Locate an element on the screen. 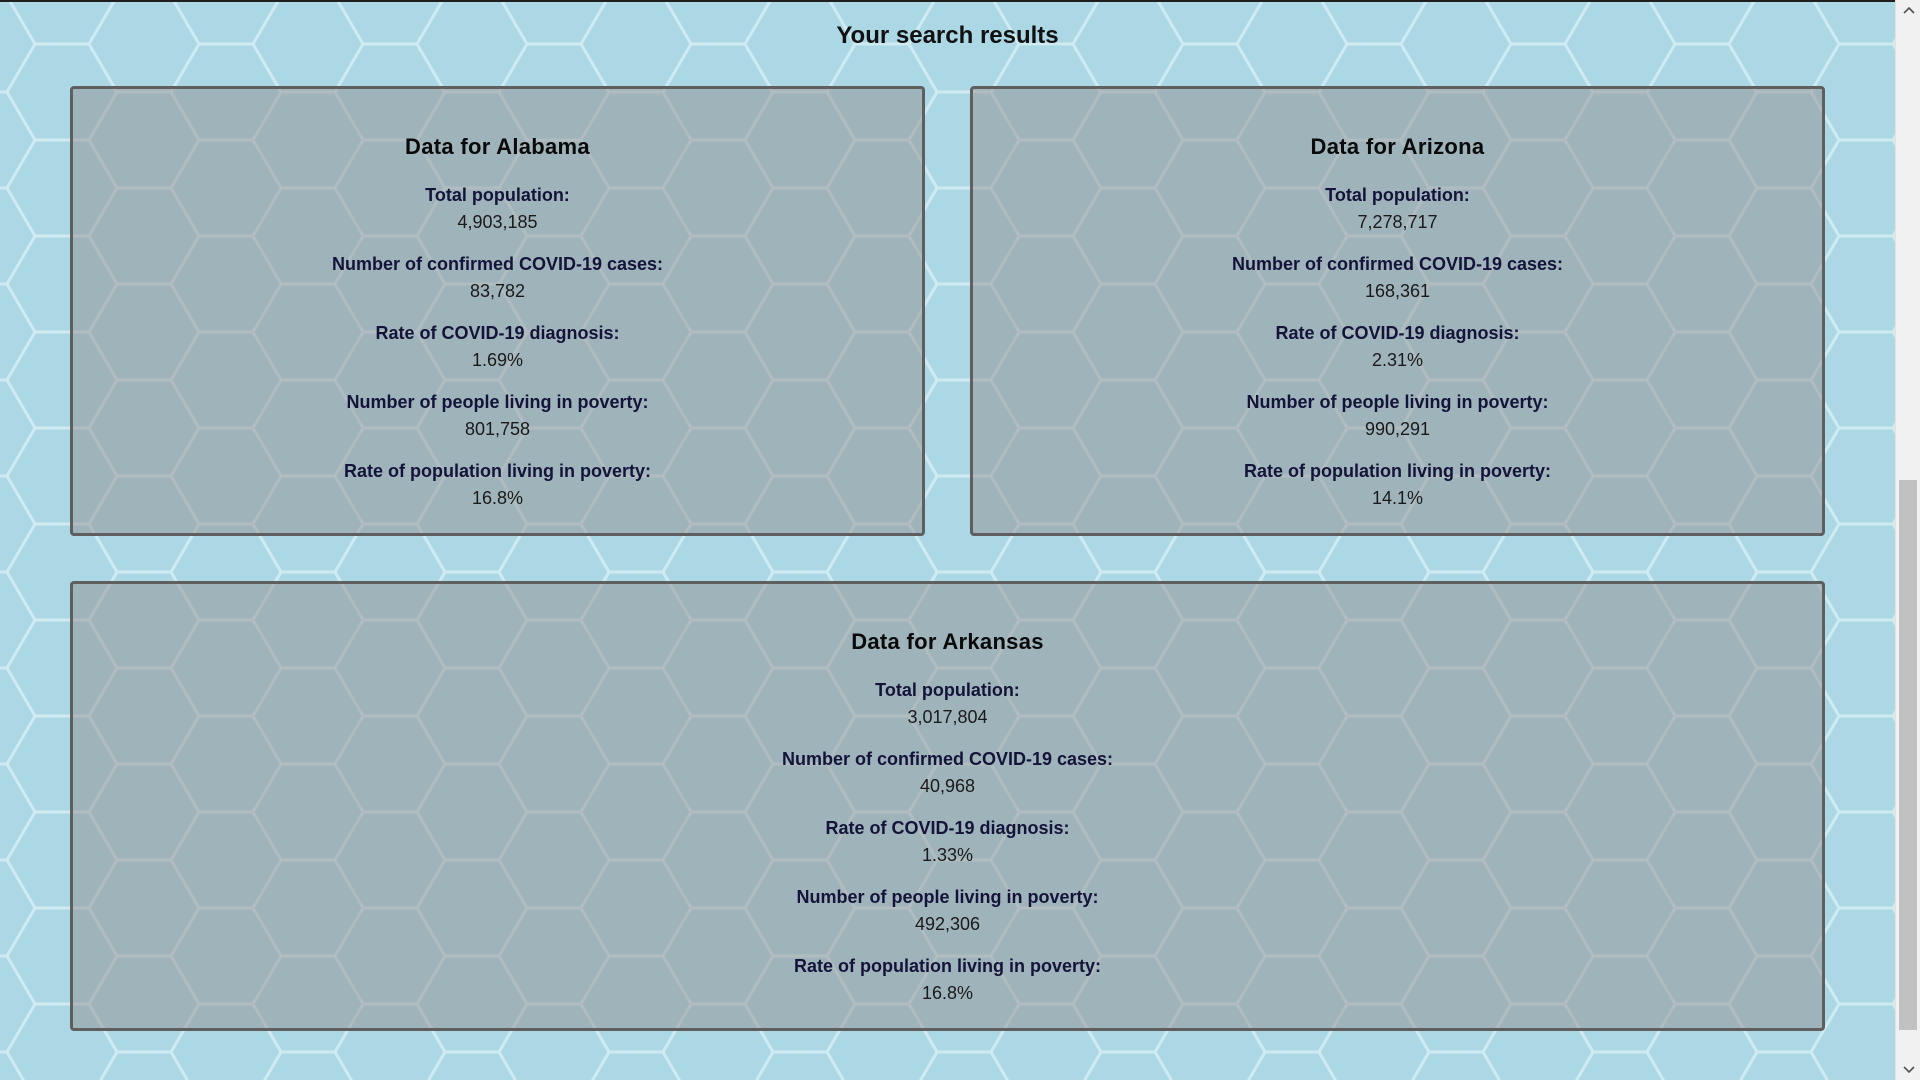 This screenshot has width=1920, height=1080. stat-value: 492,306 is located at coordinates (947, 924).